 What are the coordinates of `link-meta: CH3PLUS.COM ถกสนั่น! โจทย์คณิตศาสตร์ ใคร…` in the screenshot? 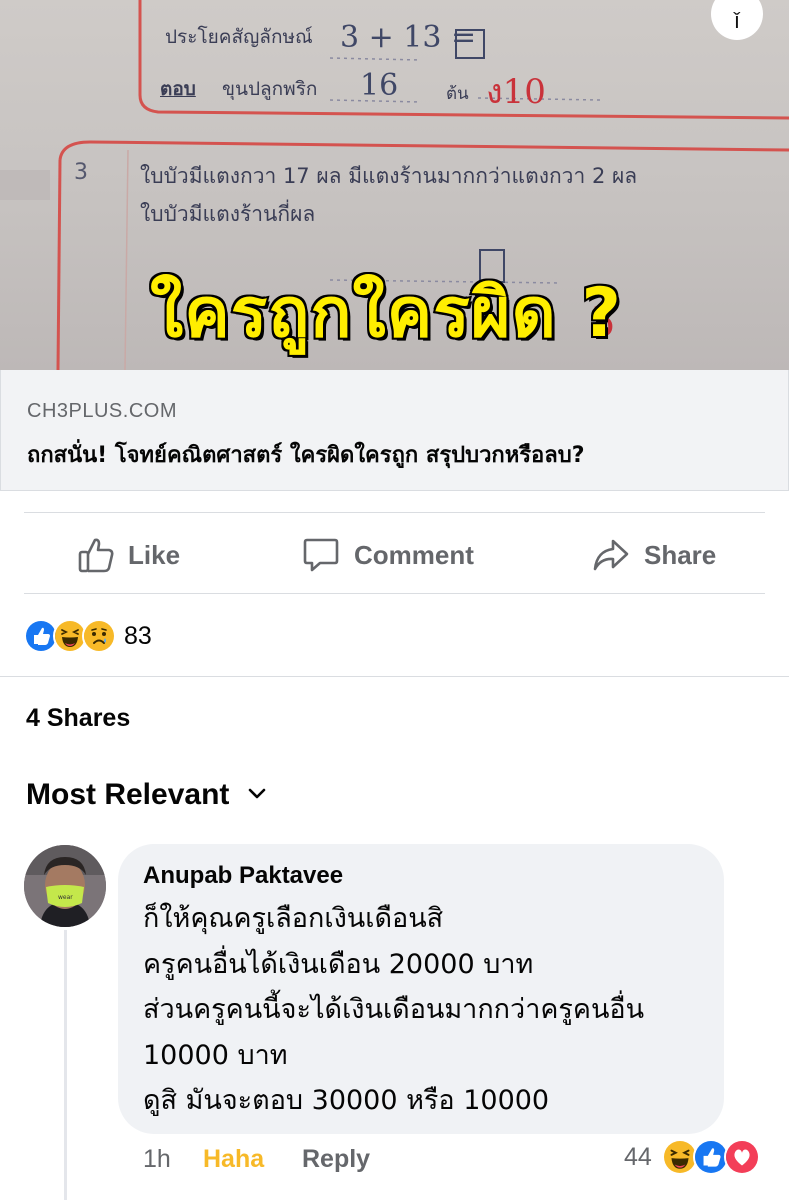 It's located at (394, 430).